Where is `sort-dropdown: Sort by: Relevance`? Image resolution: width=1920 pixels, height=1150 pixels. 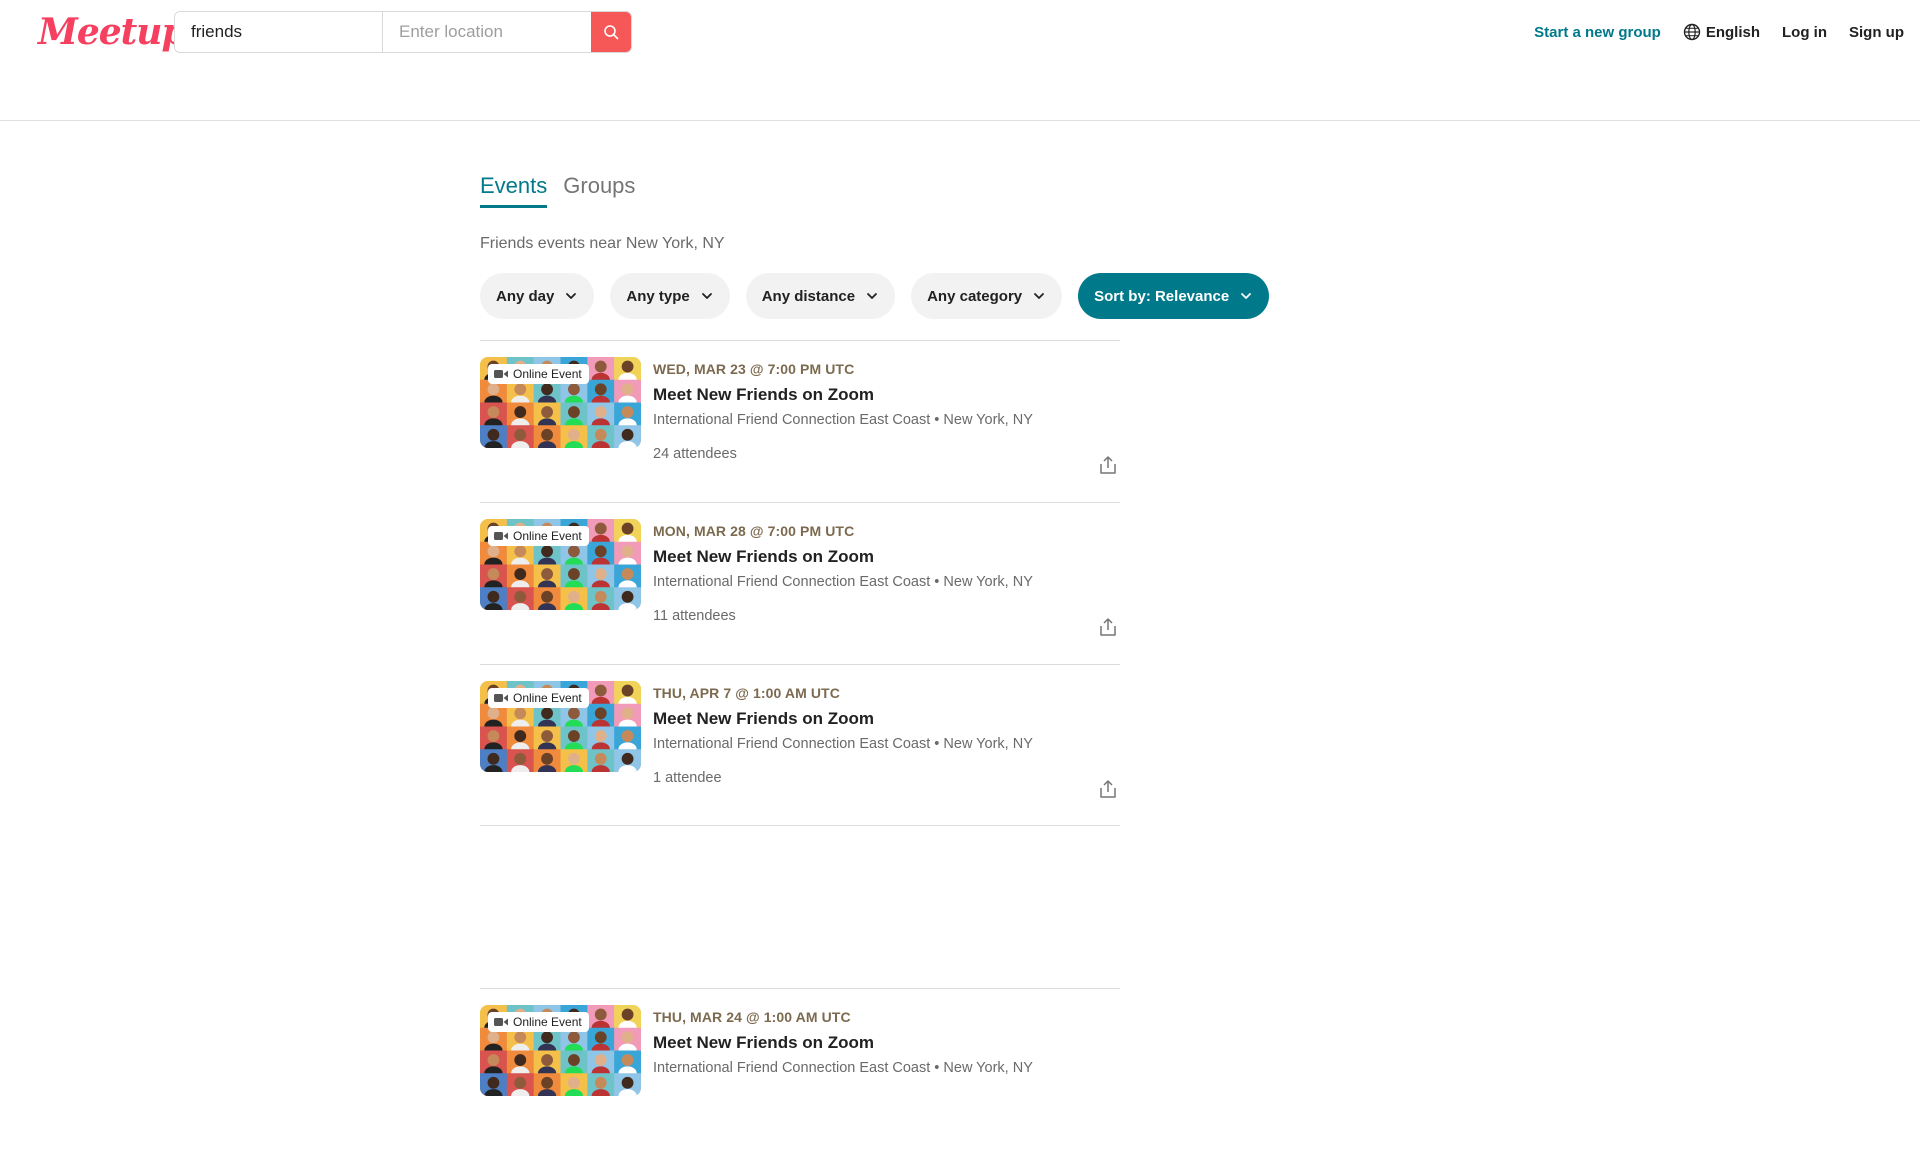
sort-dropdown: Sort by: Relevance is located at coordinates (1174, 296).